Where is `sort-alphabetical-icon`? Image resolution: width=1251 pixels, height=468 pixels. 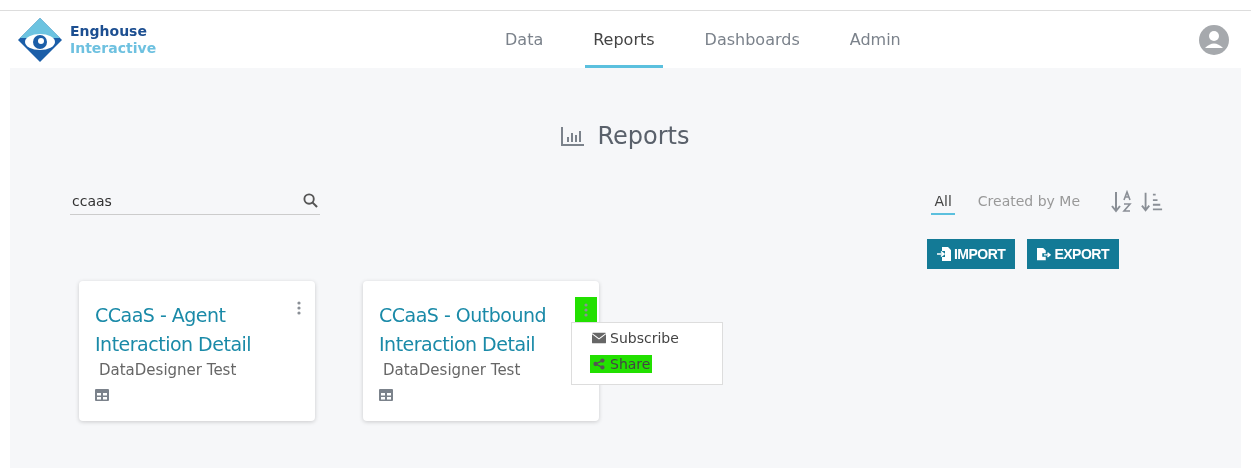
sort-alphabetical-icon is located at coordinates (1122, 201).